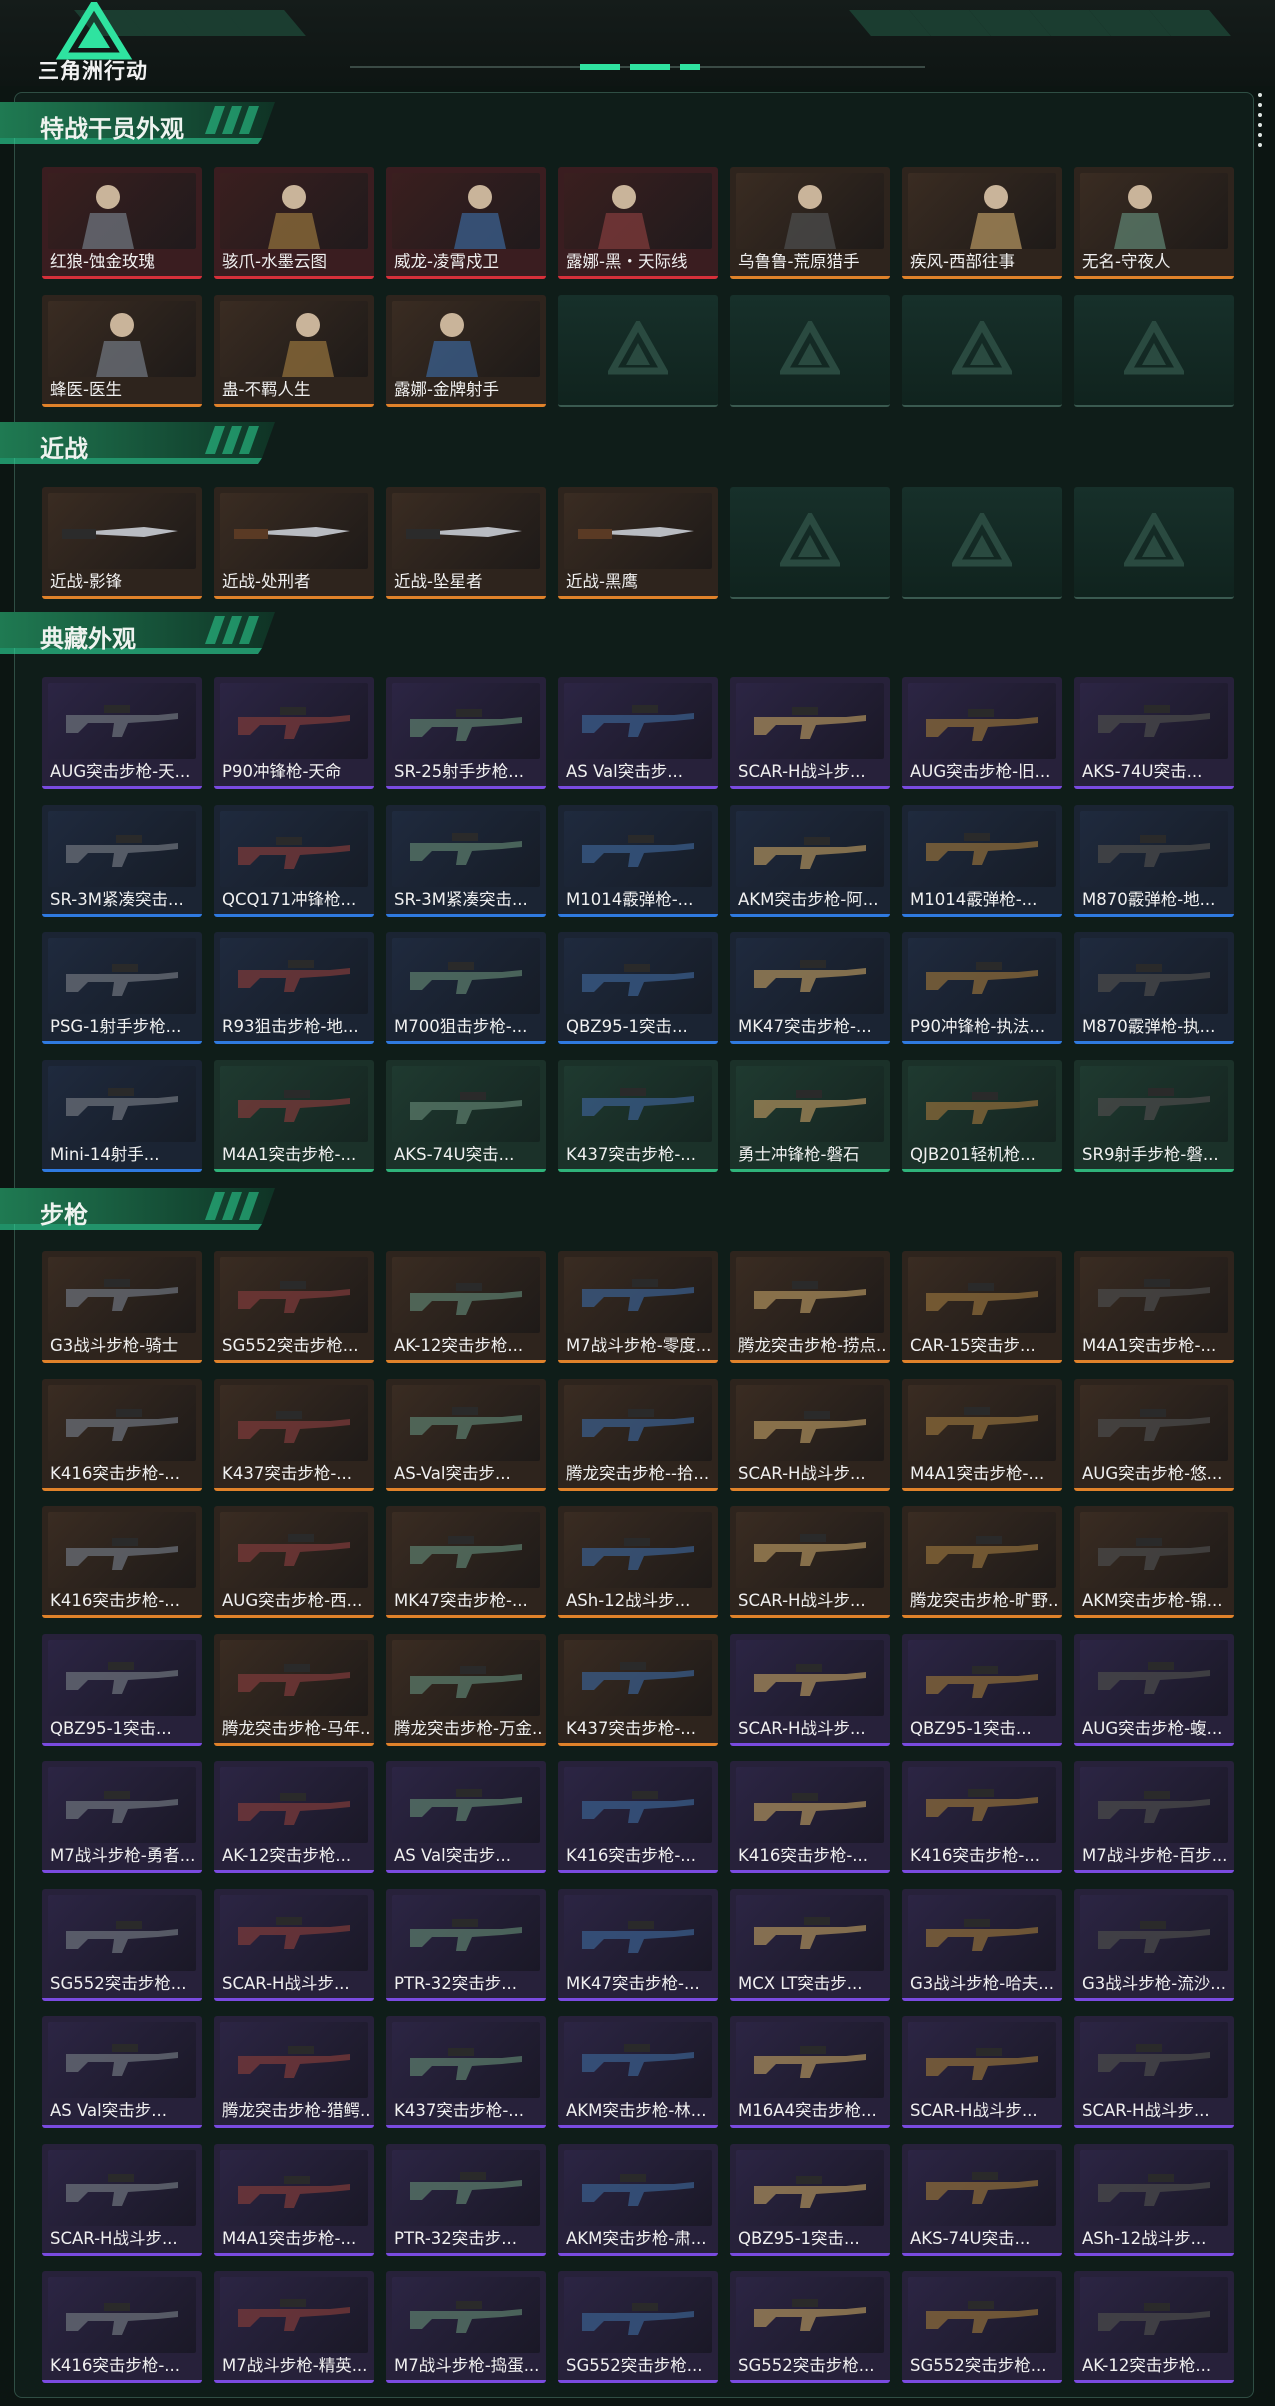 The image size is (1275, 2406). What do you see at coordinates (1154, 223) in the screenshot?
I see `skin-card: 无名-守夜人` at bounding box center [1154, 223].